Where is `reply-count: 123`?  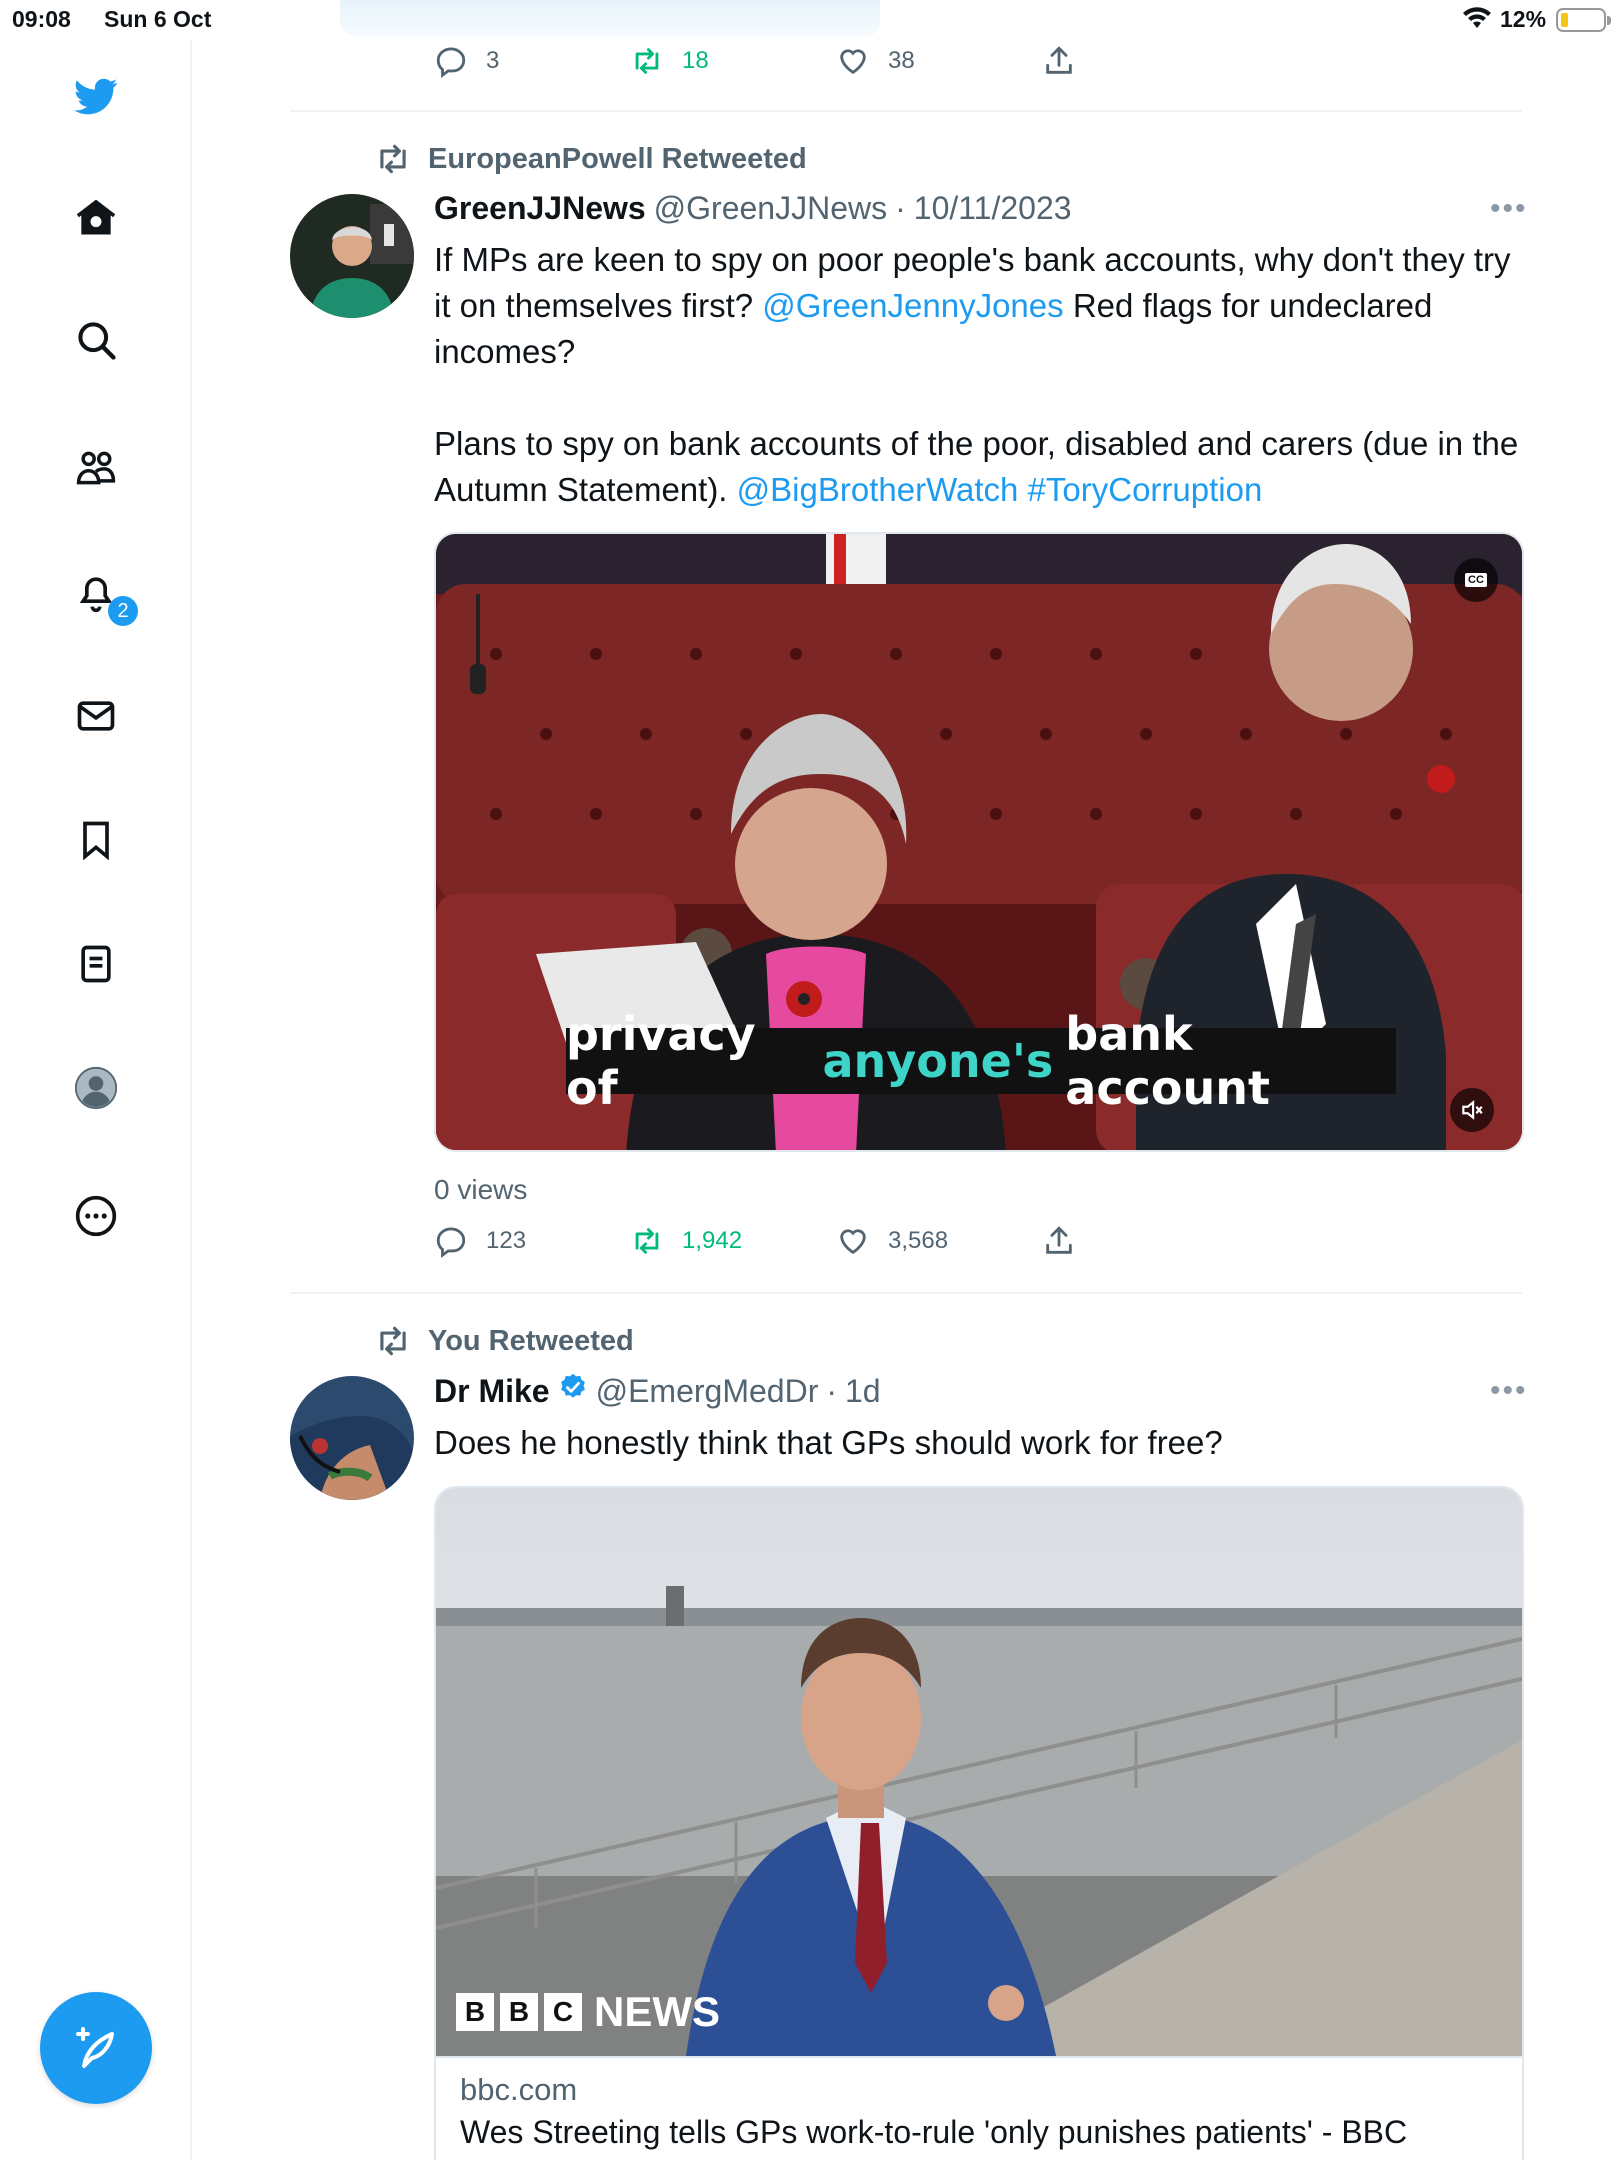 reply-count: 123 is located at coordinates (506, 1240).